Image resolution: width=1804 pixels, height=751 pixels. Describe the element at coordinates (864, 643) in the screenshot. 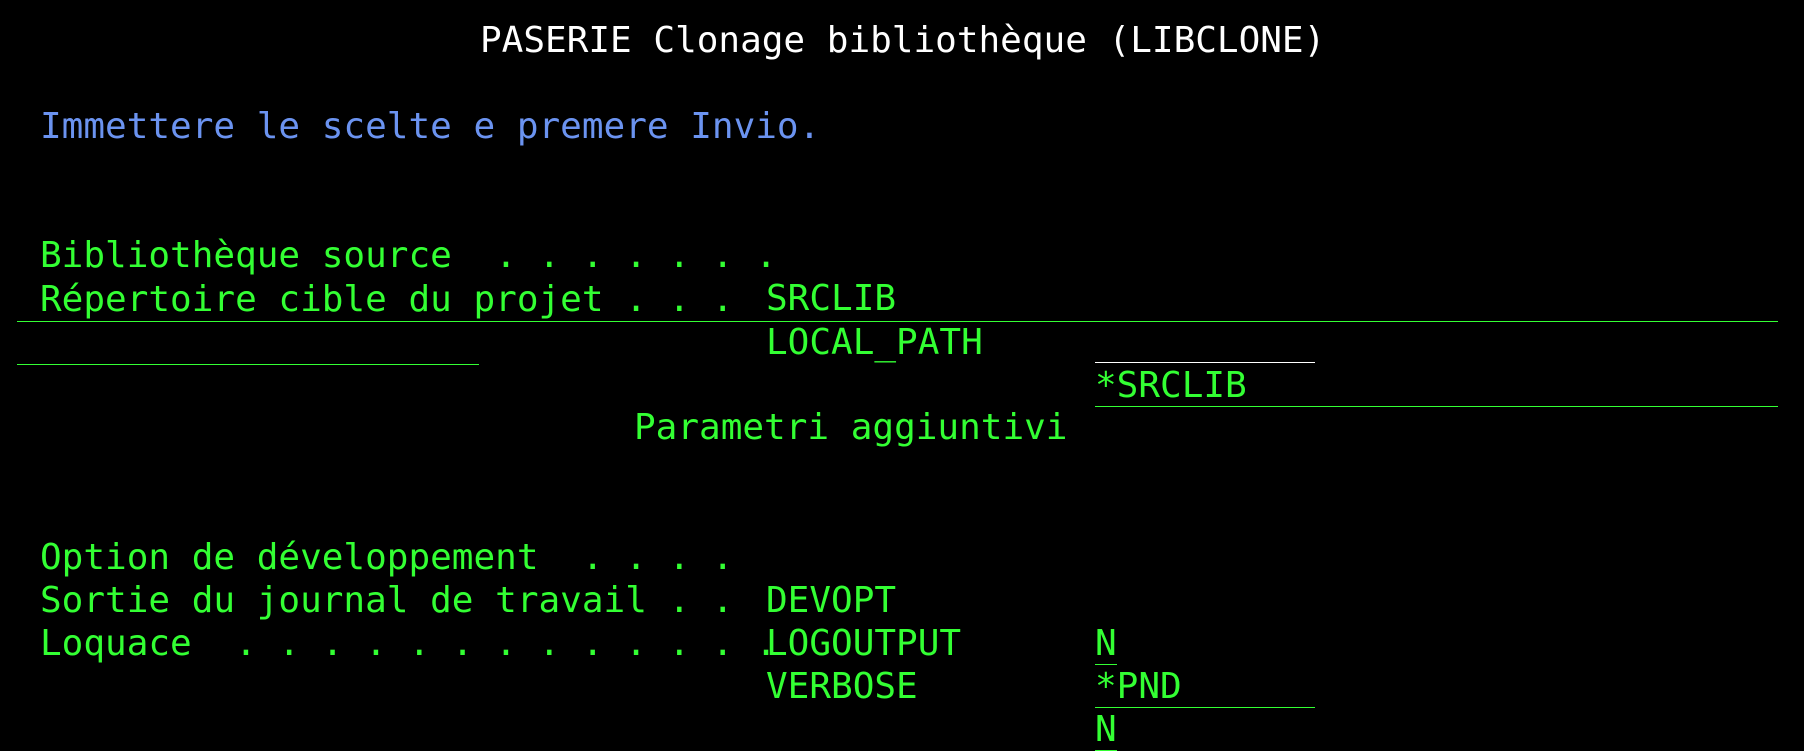

I see `param-keyword-logoutput: LOGOUTPUT` at that location.